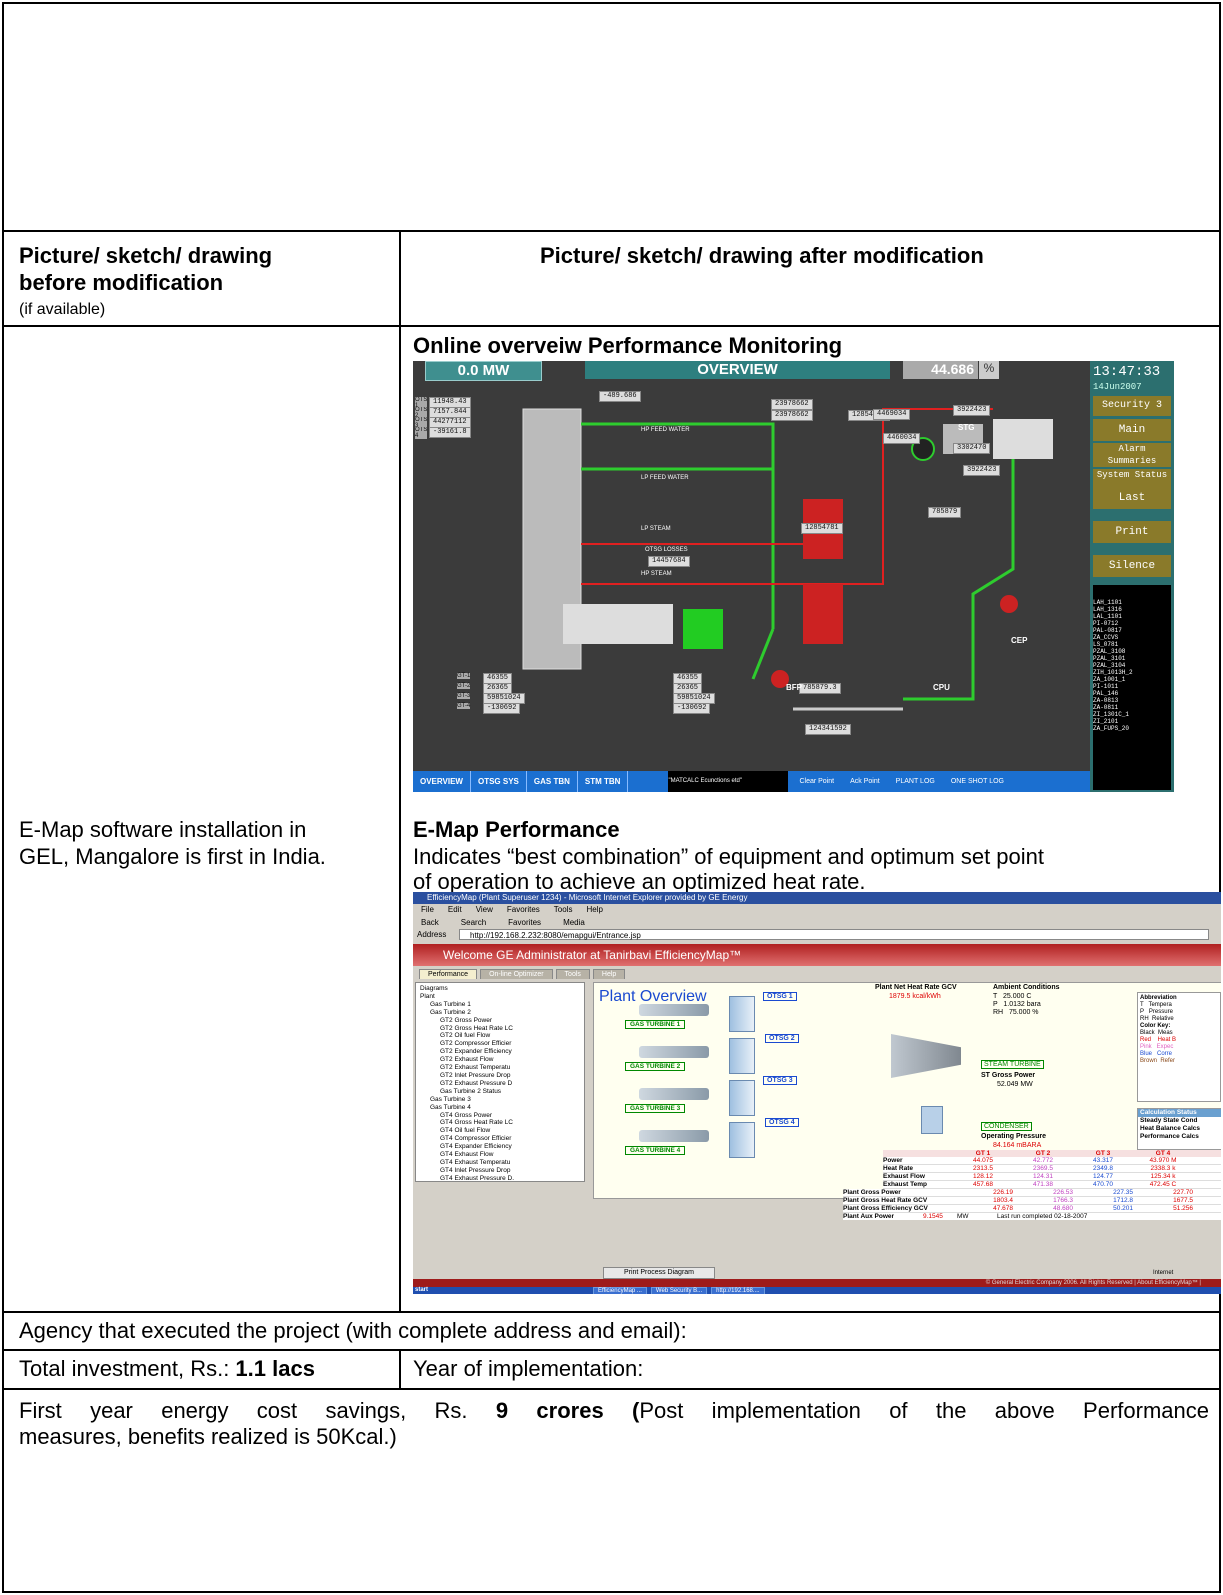  What do you see at coordinates (442, 781) in the screenshot?
I see `scada-tab: OVERVIEW` at bounding box center [442, 781].